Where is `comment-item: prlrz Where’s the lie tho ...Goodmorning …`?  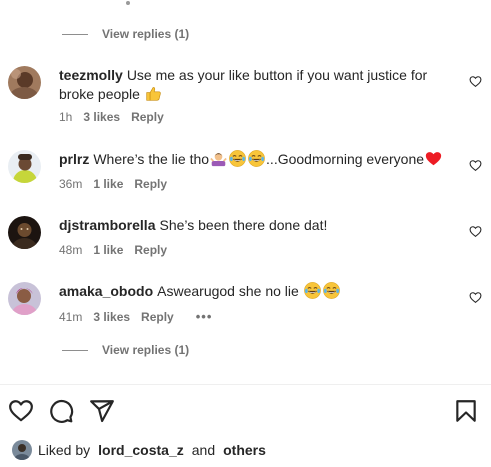
comment-item: prlrz Where’s the lie tho ...Goodmorning … is located at coordinates (246, 172).